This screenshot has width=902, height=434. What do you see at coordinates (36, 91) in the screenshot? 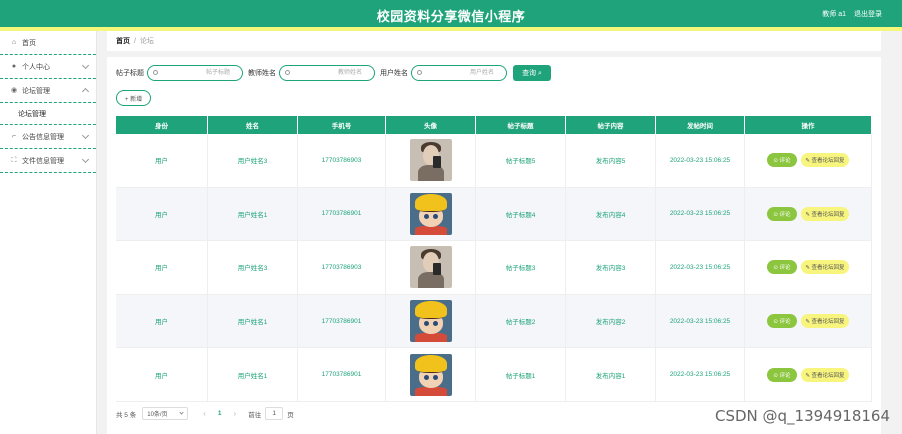
I see `sidebar-item-label: 论坛管理` at bounding box center [36, 91].